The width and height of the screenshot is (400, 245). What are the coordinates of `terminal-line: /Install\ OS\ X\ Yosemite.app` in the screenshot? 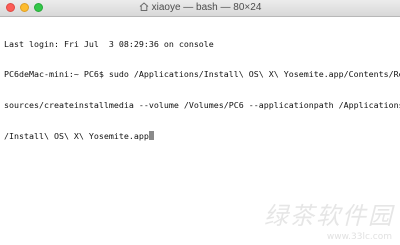 It's located at (76, 136).